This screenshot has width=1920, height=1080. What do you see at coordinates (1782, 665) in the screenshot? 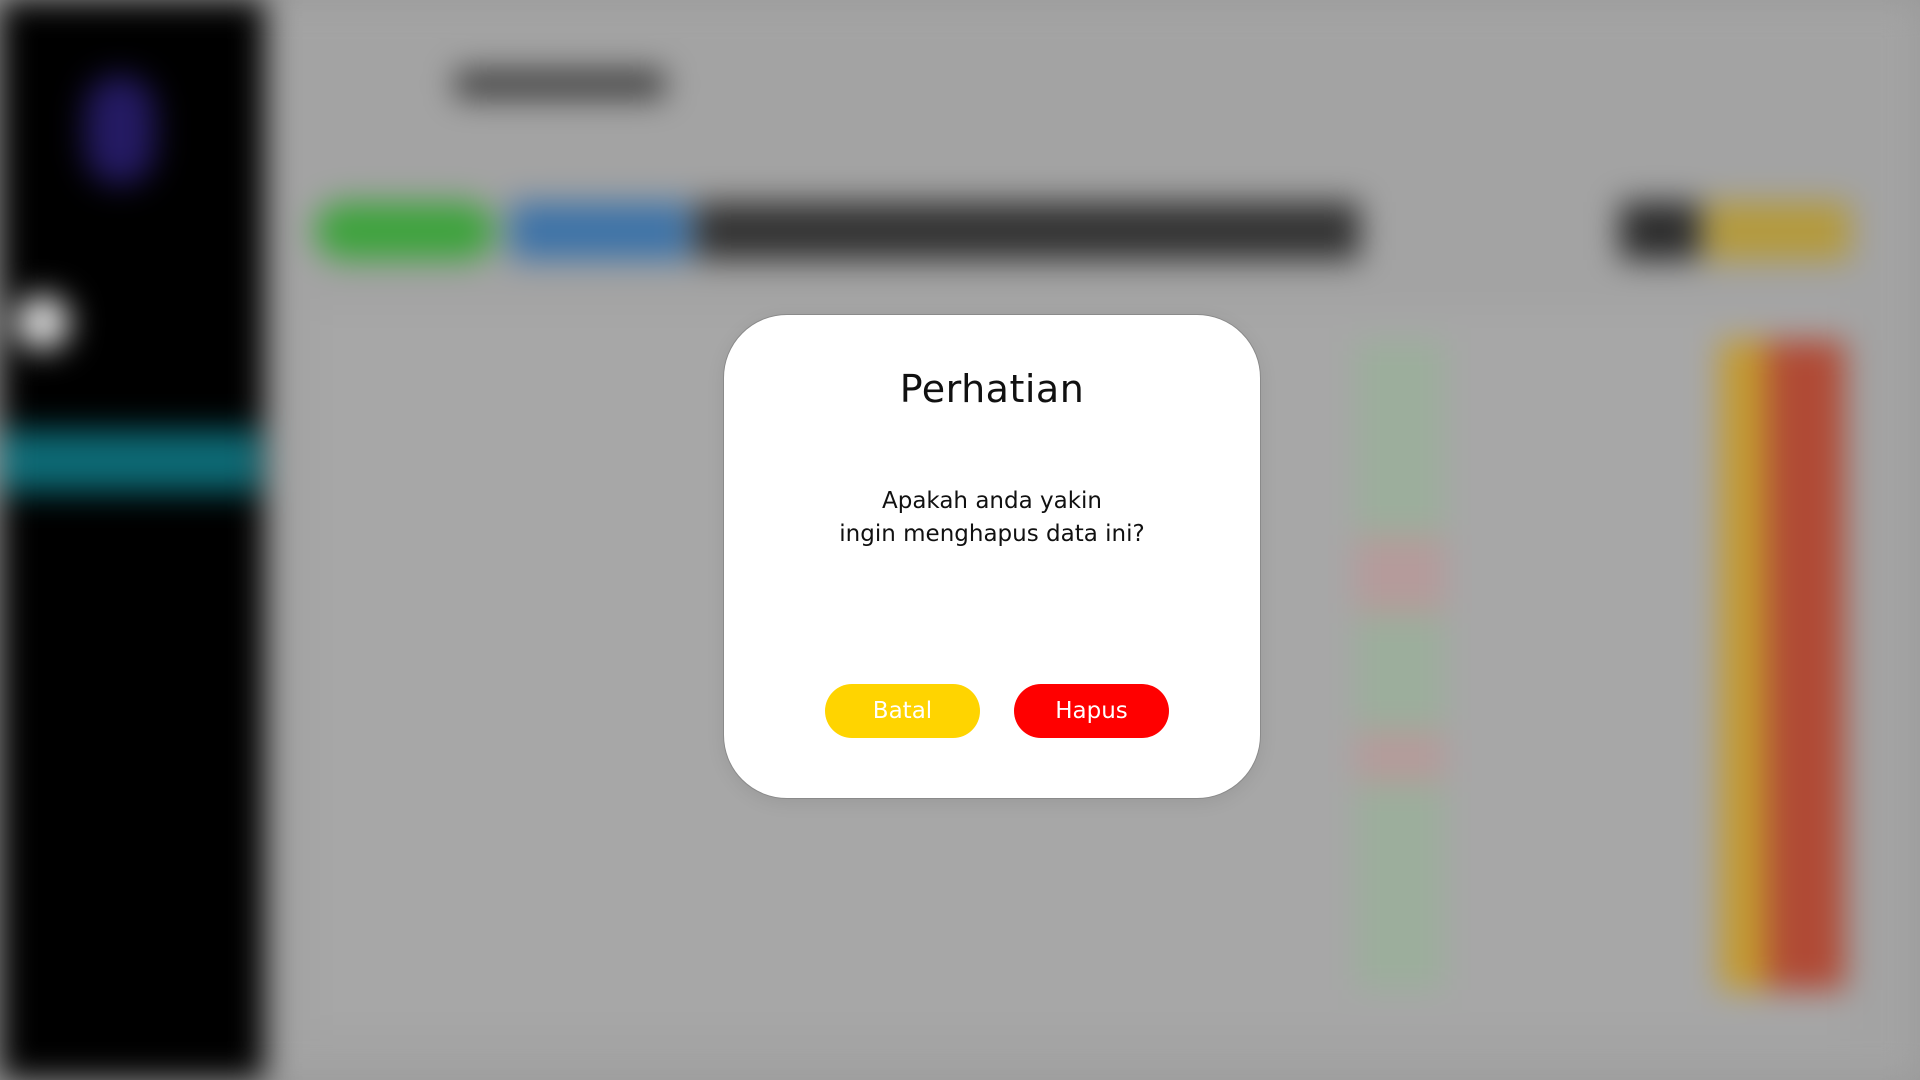
I see `table-action-column` at bounding box center [1782, 665].